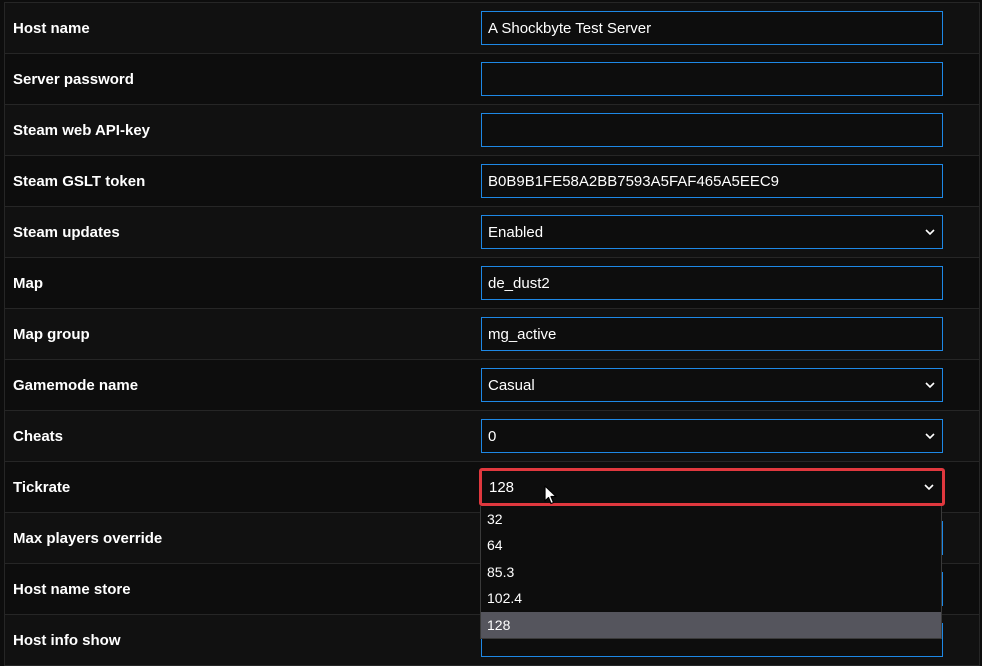 Image resolution: width=982 pixels, height=666 pixels. Describe the element at coordinates (67, 640) in the screenshot. I see `setting-label: Host info show` at that location.